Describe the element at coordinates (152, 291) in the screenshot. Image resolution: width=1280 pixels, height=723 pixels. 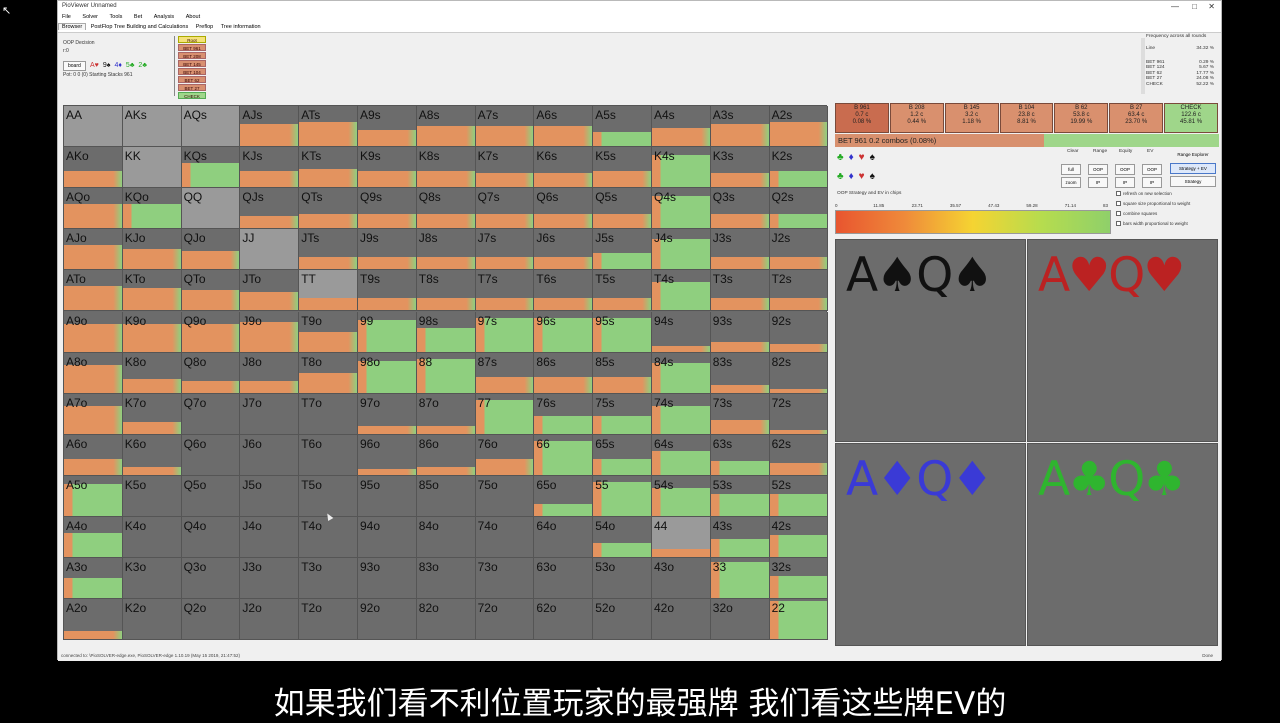
I see `hand-cell: KTo` at that location.